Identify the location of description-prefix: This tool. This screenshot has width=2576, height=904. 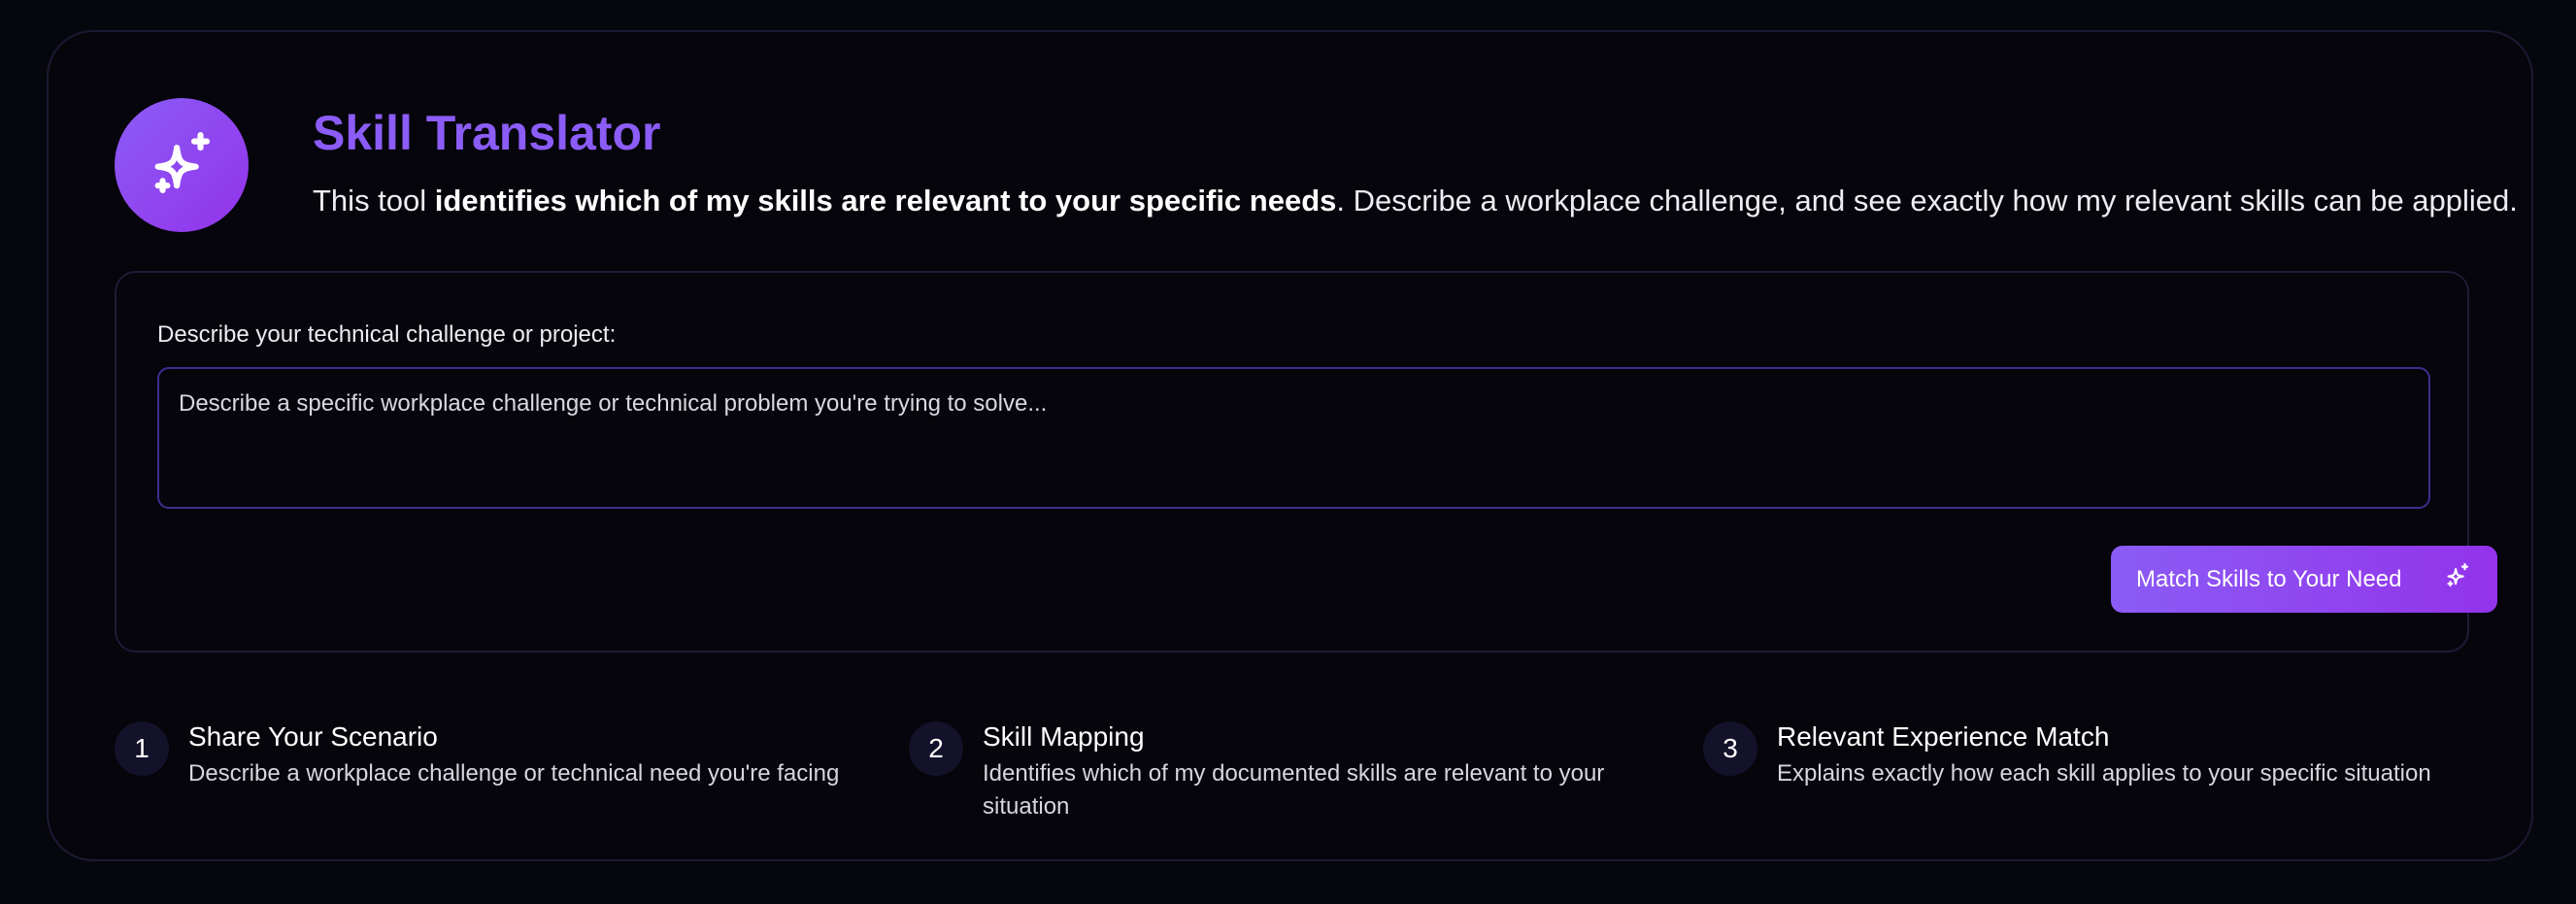
(374, 201).